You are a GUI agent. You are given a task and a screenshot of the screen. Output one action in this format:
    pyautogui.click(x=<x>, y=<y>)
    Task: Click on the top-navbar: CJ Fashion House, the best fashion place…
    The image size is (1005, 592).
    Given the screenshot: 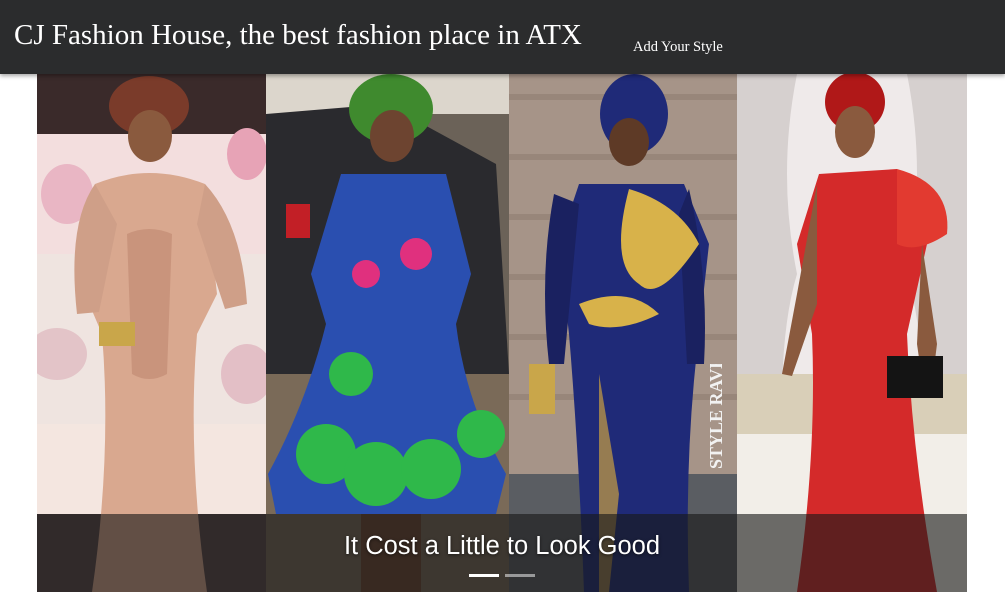 What is the action you would take?
    pyautogui.click(x=502, y=37)
    